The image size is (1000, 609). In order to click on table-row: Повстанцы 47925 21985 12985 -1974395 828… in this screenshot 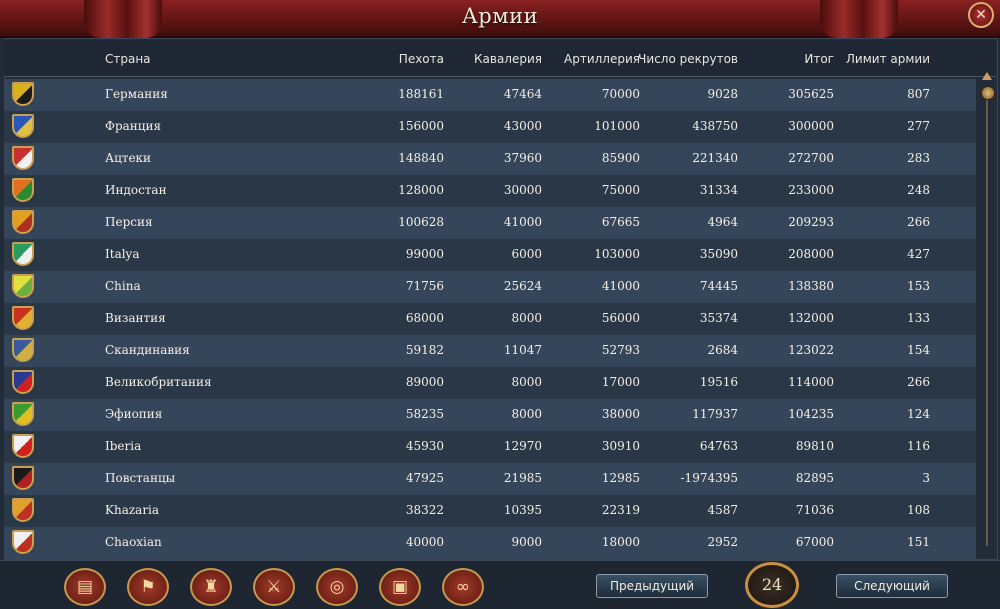, I will do `click(490, 479)`.